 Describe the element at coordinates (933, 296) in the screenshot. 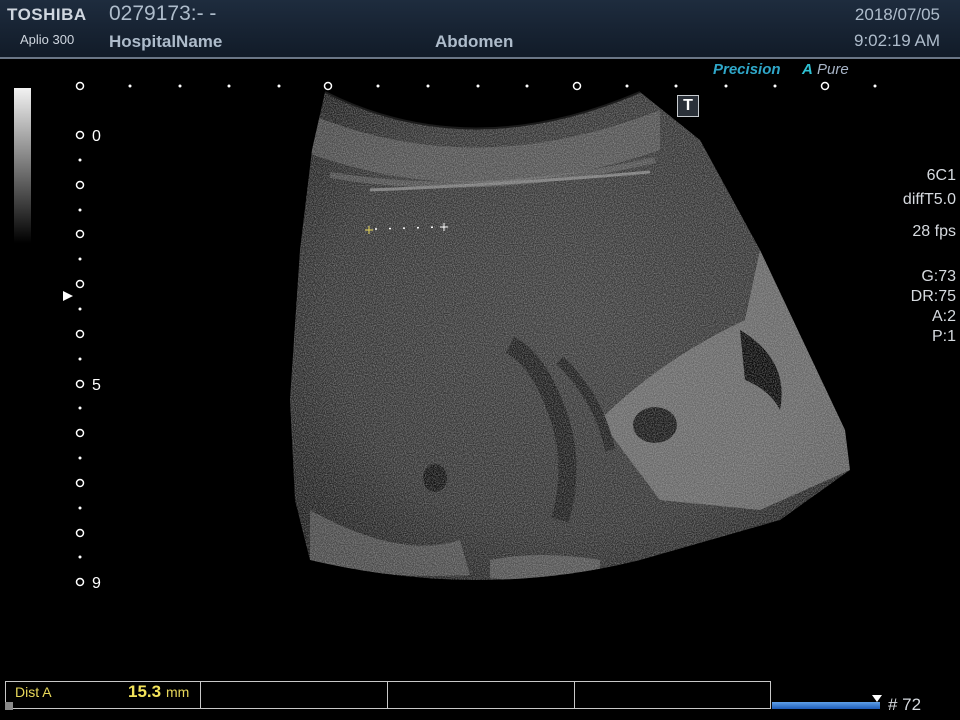

I see `dynamic-range-value: DR:75` at that location.